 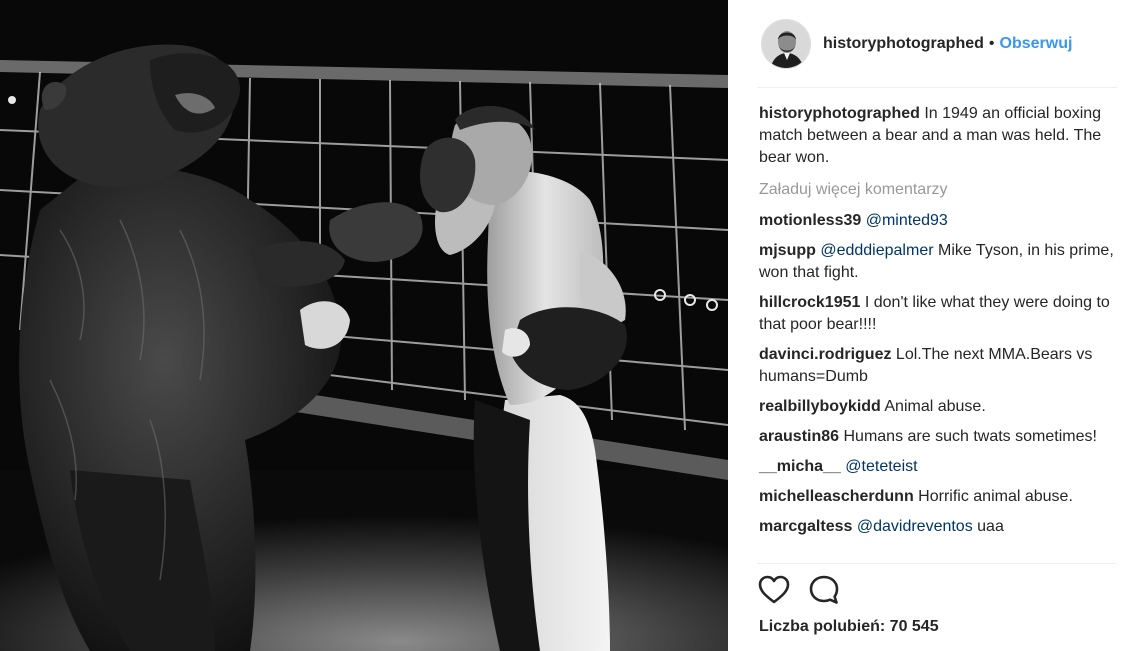 I want to click on avatar, so click(x=786, y=44).